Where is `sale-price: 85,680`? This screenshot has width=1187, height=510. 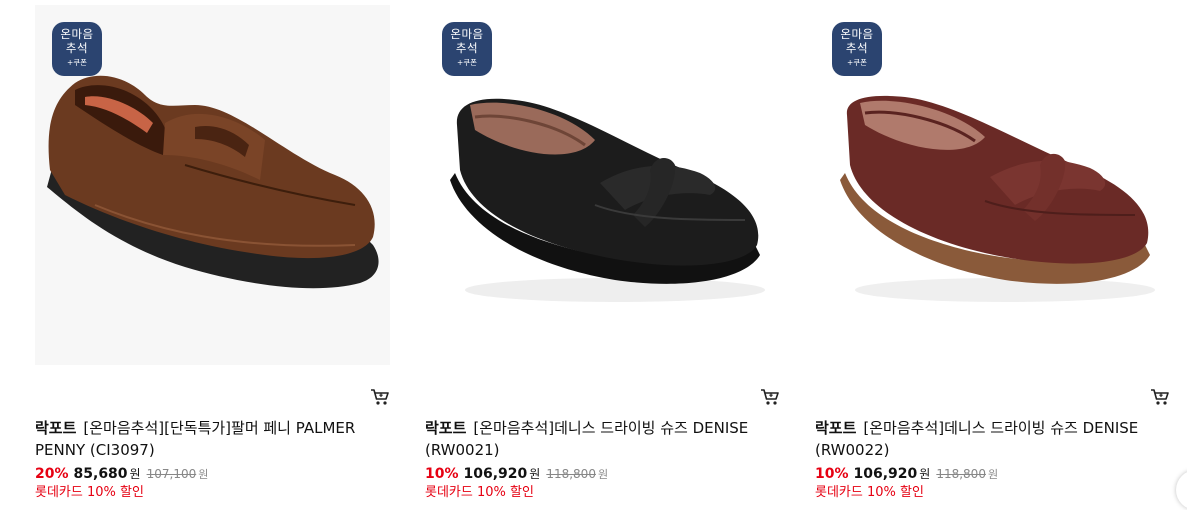
sale-price: 85,680 is located at coordinates (100, 474).